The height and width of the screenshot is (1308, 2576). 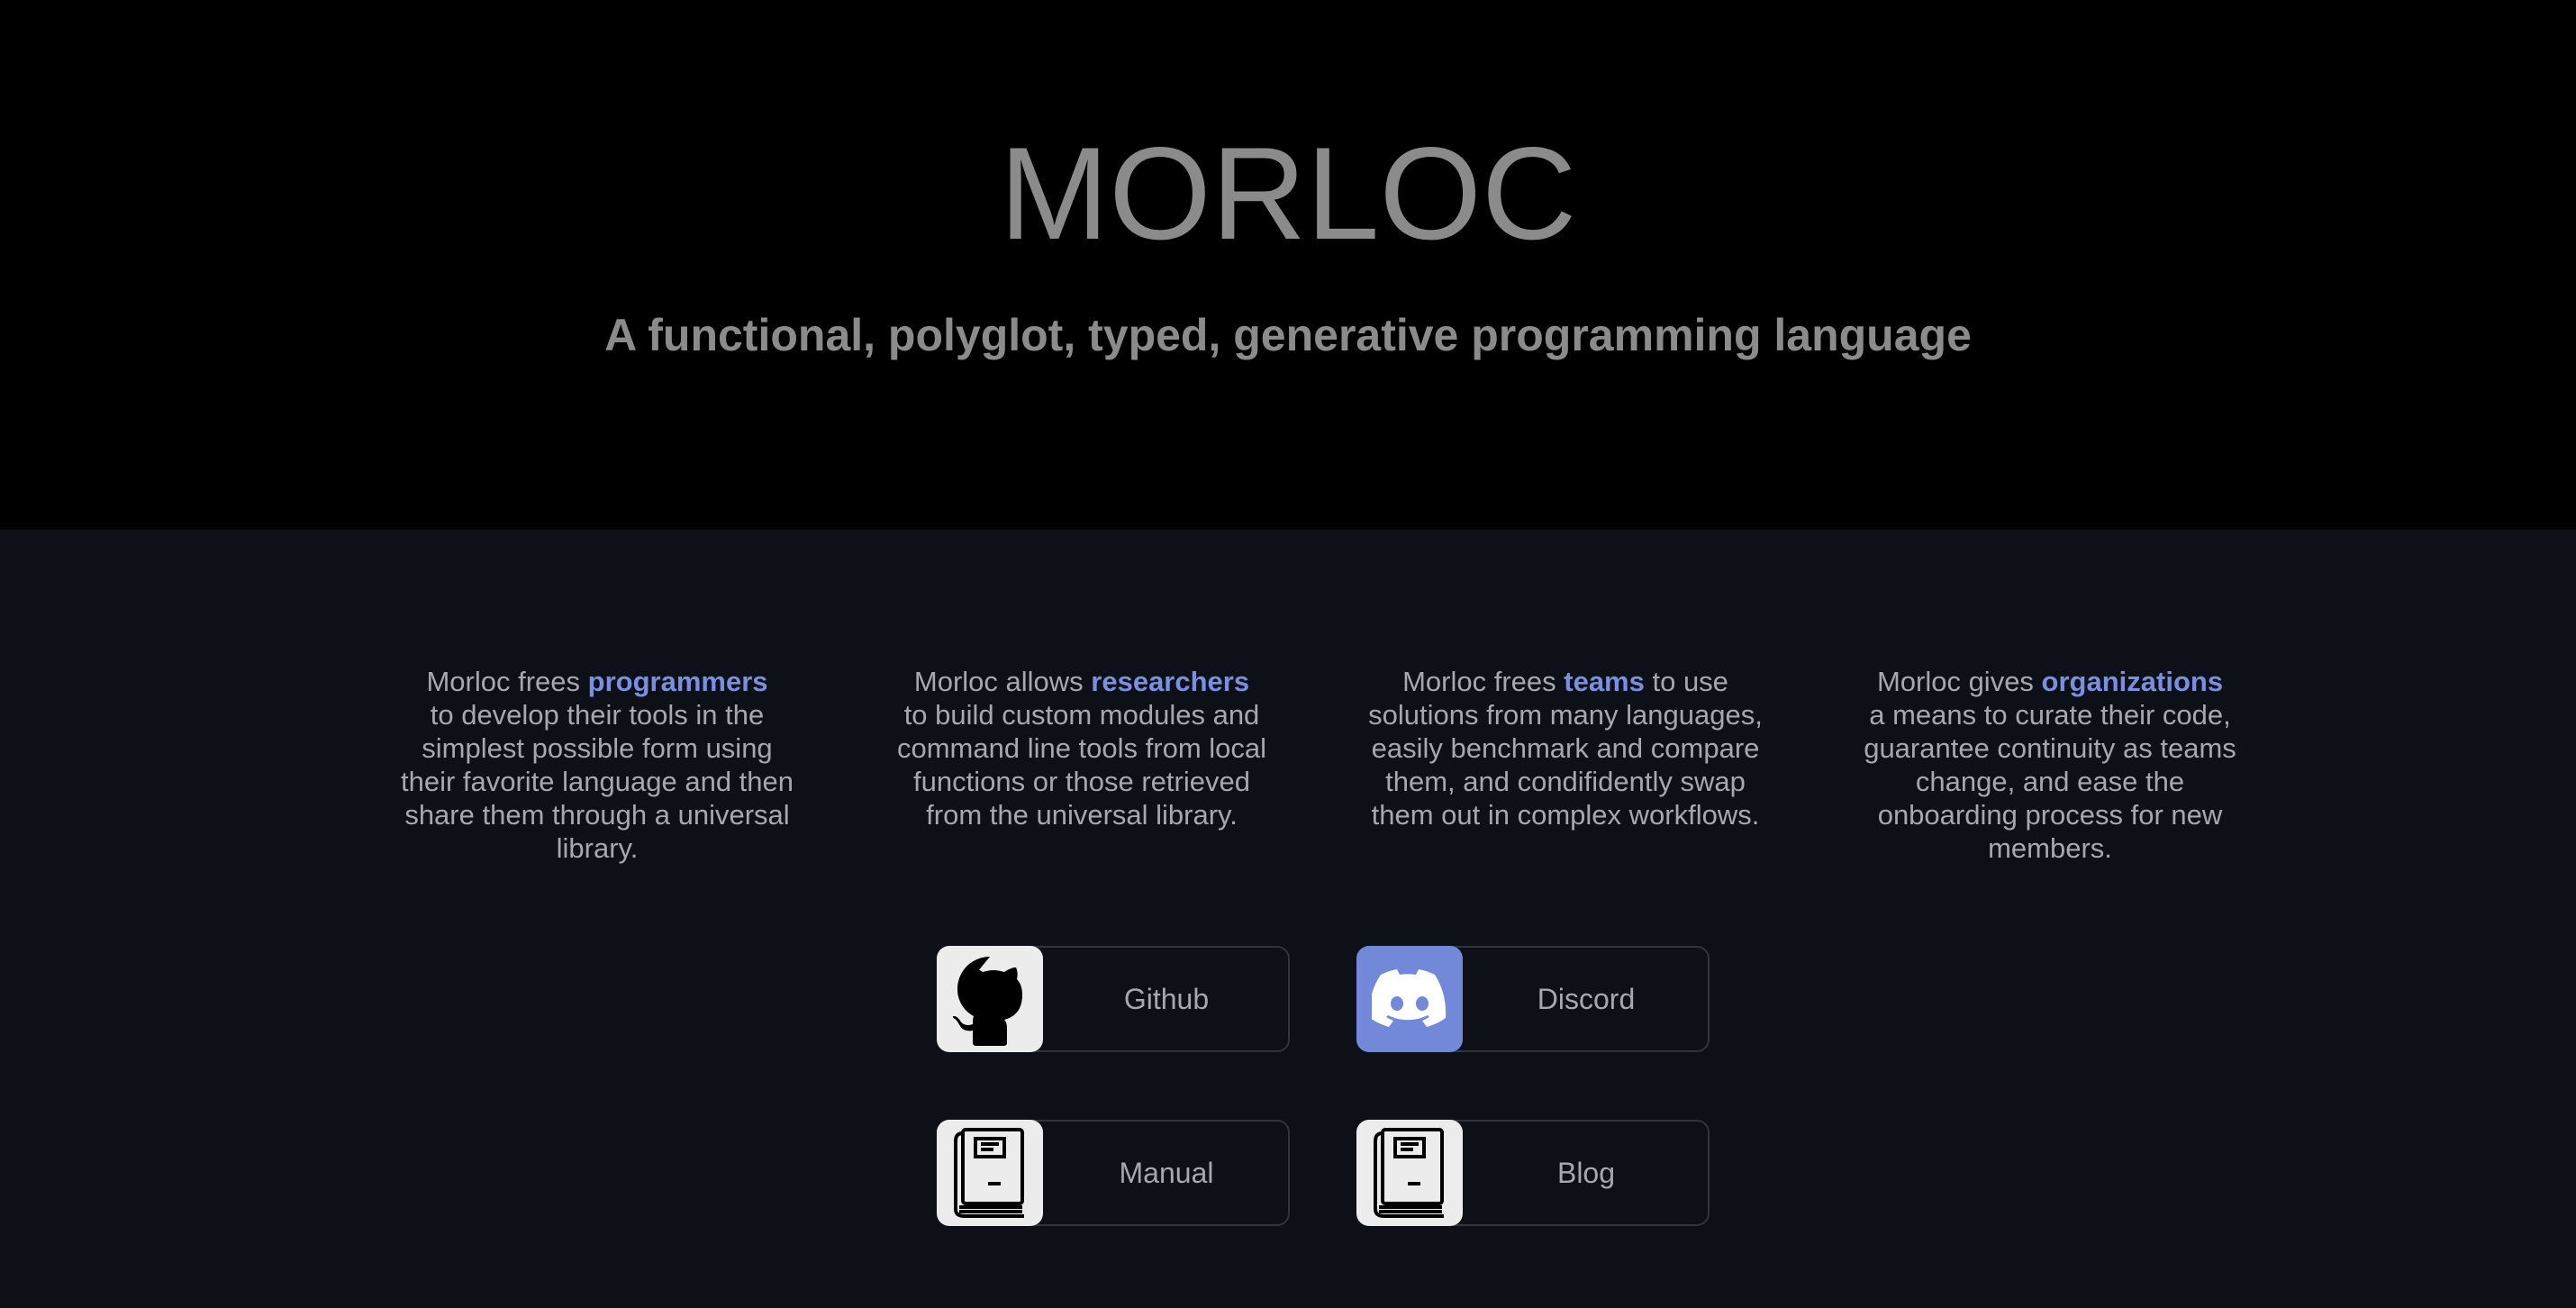 What do you see at coordinates (2132, 681) in the screenshot?
I see `feature-keyword: organizations` at bounding box center [2132, 681].